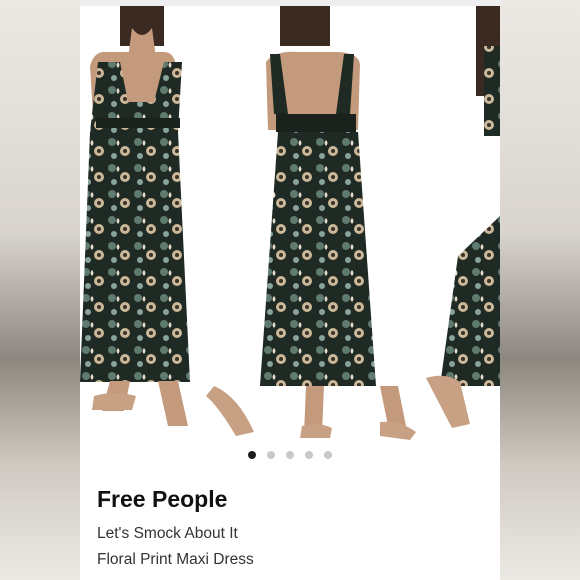 The image size is (580, 580). I want to click on listing-title-line-1: Let's Smock About It, so click(167, 533).